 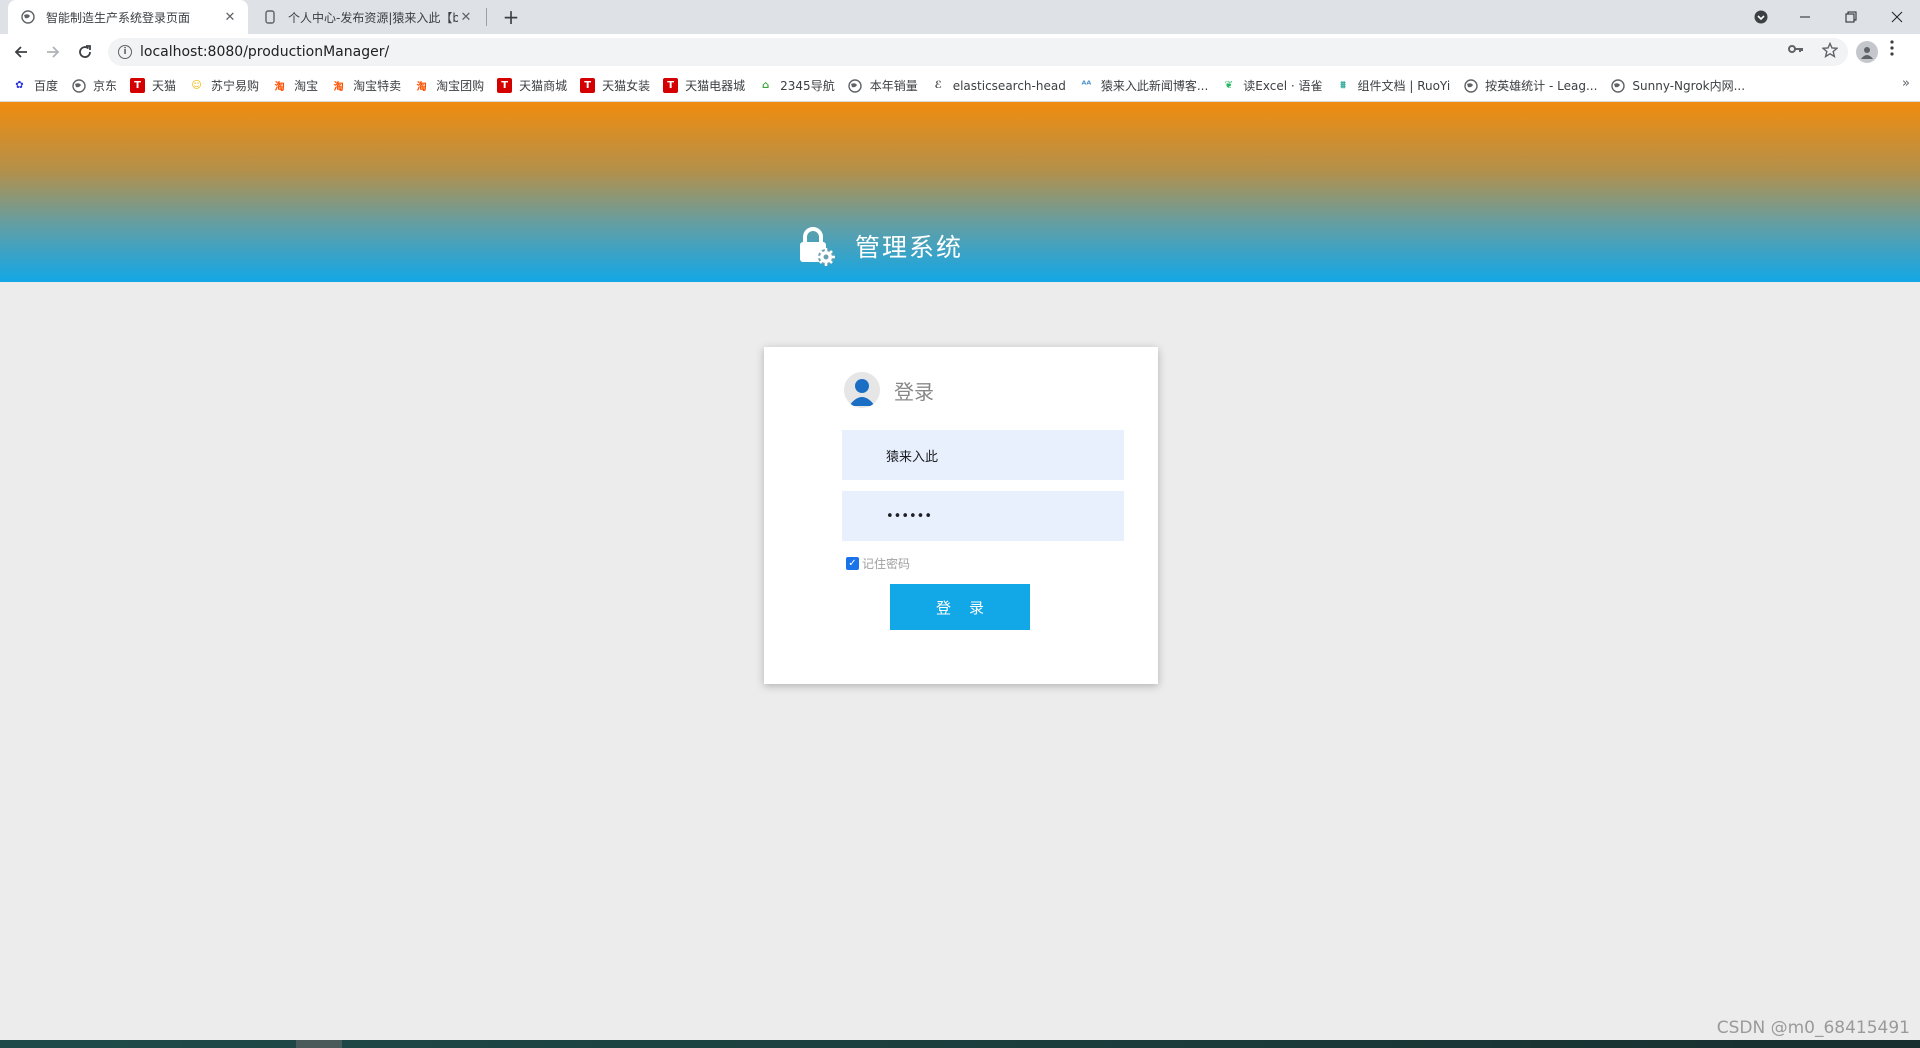 I want to click on minimize-button, so click(x=1805, y=17).